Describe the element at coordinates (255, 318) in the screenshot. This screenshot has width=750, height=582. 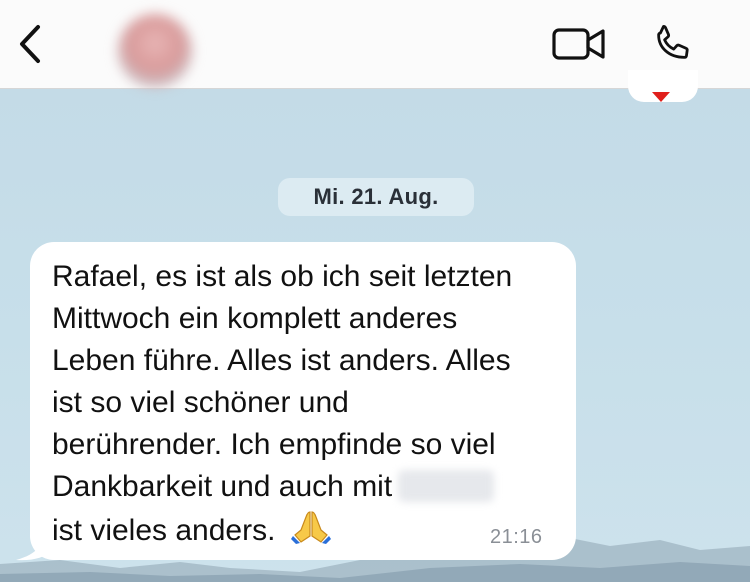
I see `message-line: Mittwoch ein komplett anderes` at that location.